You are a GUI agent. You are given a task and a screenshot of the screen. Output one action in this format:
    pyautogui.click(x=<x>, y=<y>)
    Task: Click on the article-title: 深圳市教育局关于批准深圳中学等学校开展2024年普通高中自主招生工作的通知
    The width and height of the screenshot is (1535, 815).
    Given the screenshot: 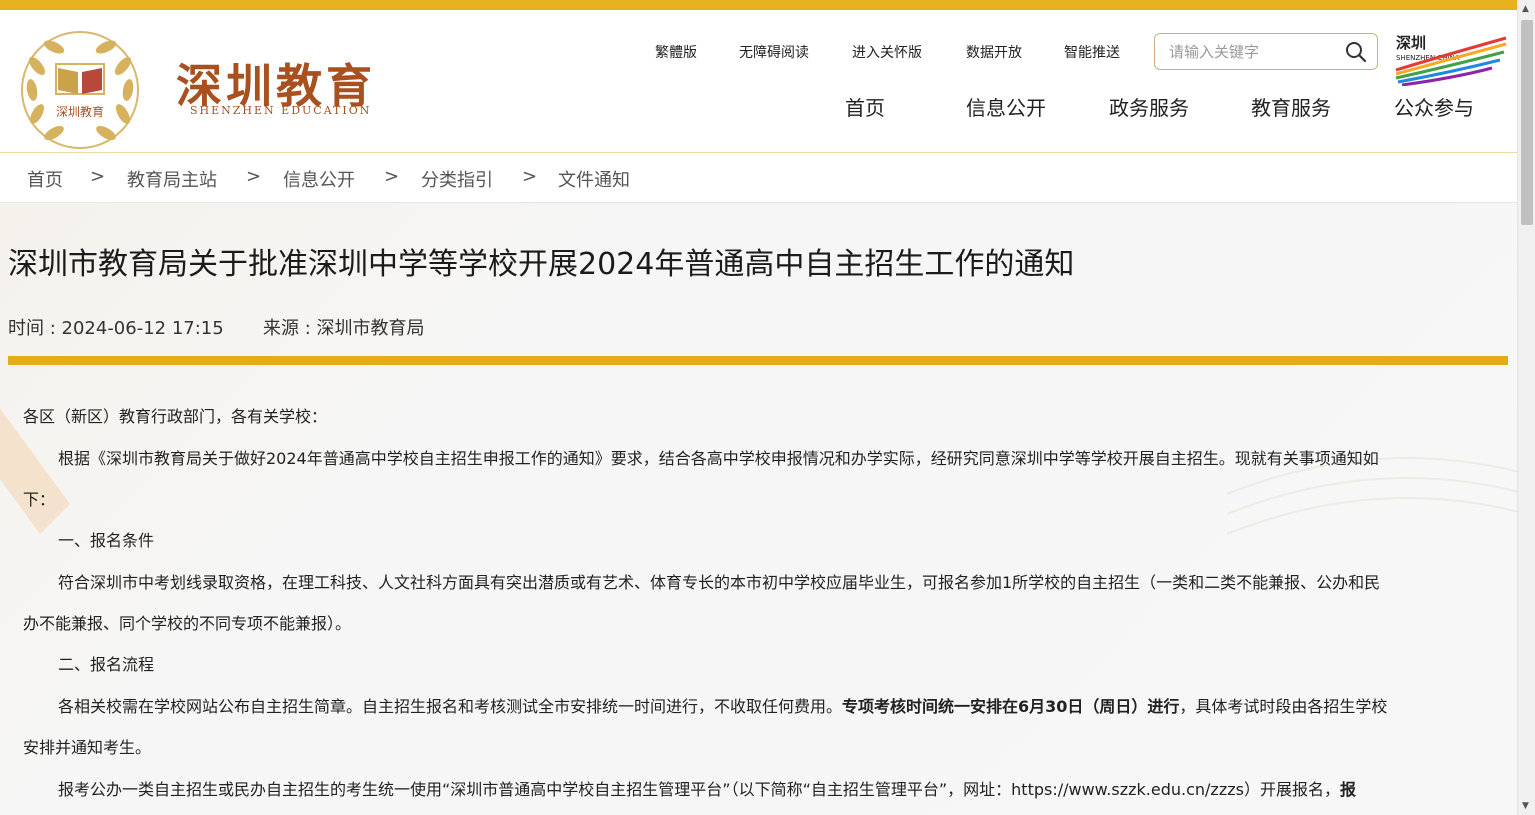 What is the action you would take?
    pyautogui.click(x=541, y=264)
    